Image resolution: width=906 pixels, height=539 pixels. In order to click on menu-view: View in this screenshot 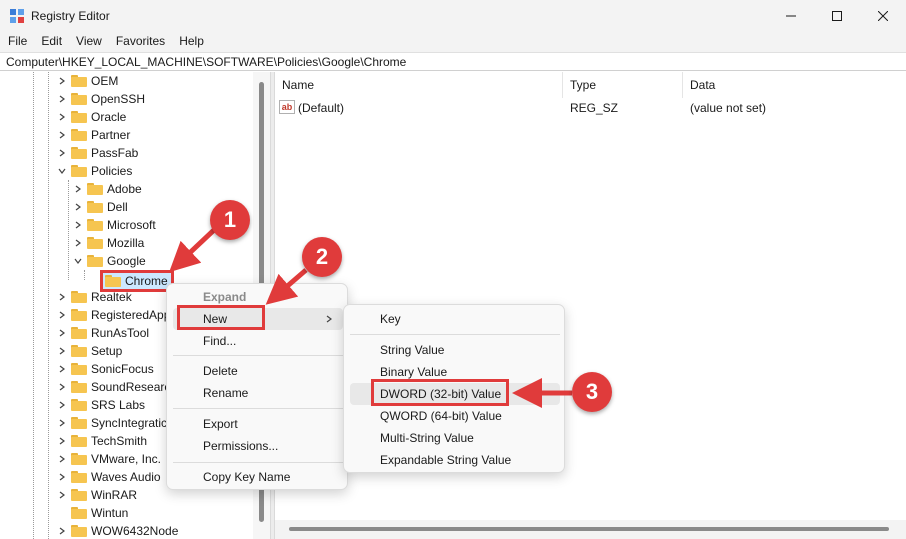, I will do `click(89, 42)`.